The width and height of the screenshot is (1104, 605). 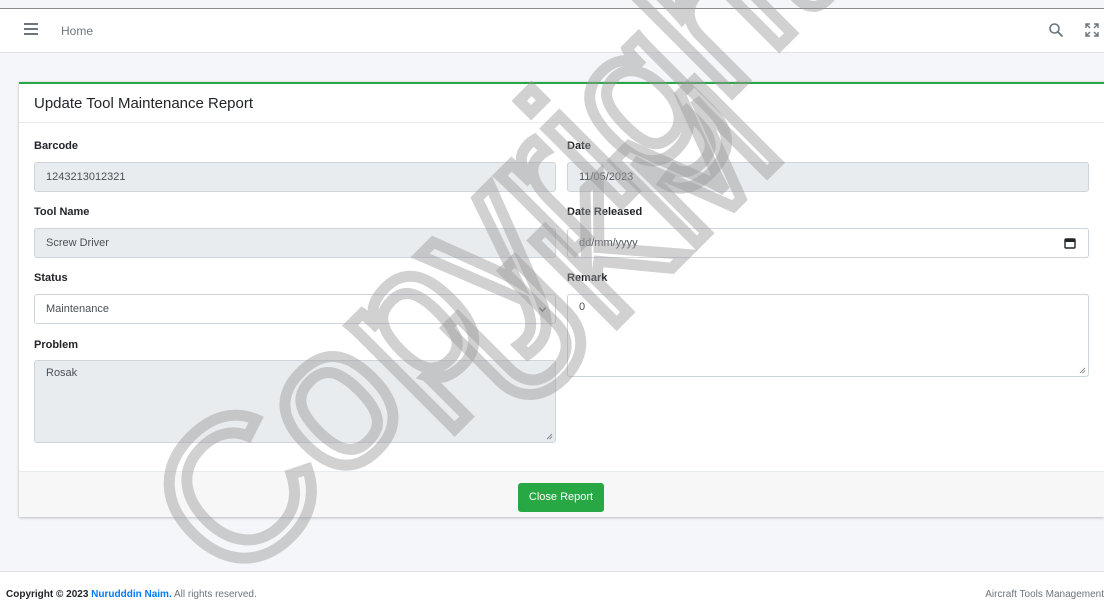 I want to click on copyright-prefix: Copyright © 2023, so click(x=47, y=594).